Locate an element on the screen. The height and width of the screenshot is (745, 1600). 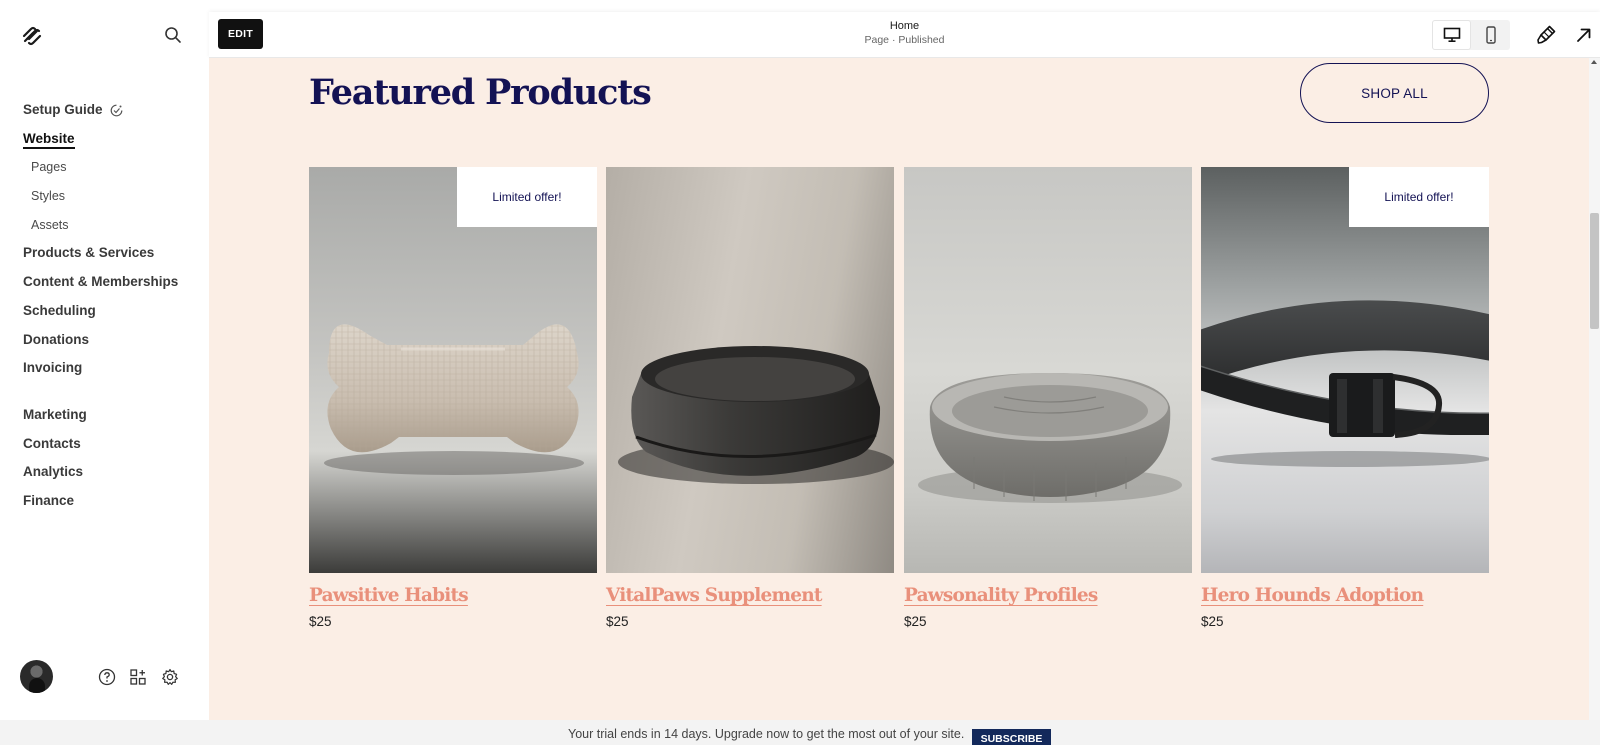
nav-item-donations: Donations is located at coordinates (100, 344).